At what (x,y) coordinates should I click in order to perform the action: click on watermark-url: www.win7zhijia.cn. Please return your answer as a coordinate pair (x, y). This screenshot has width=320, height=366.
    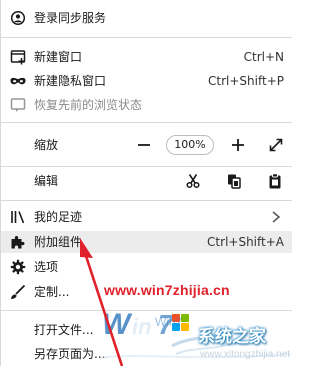
    Looking at the image, I should click on (167, 290).